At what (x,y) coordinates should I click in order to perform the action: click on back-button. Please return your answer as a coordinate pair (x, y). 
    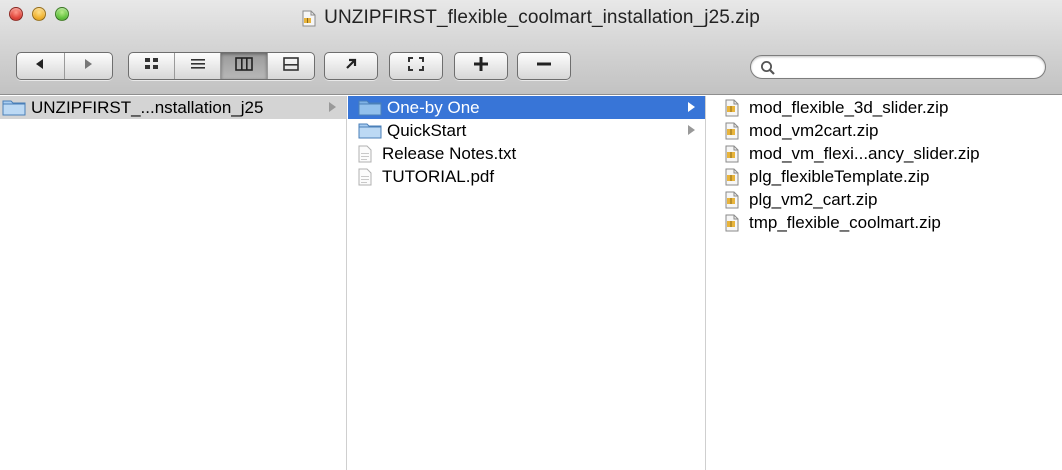
    Looking at the image, I should click on (41, 66).